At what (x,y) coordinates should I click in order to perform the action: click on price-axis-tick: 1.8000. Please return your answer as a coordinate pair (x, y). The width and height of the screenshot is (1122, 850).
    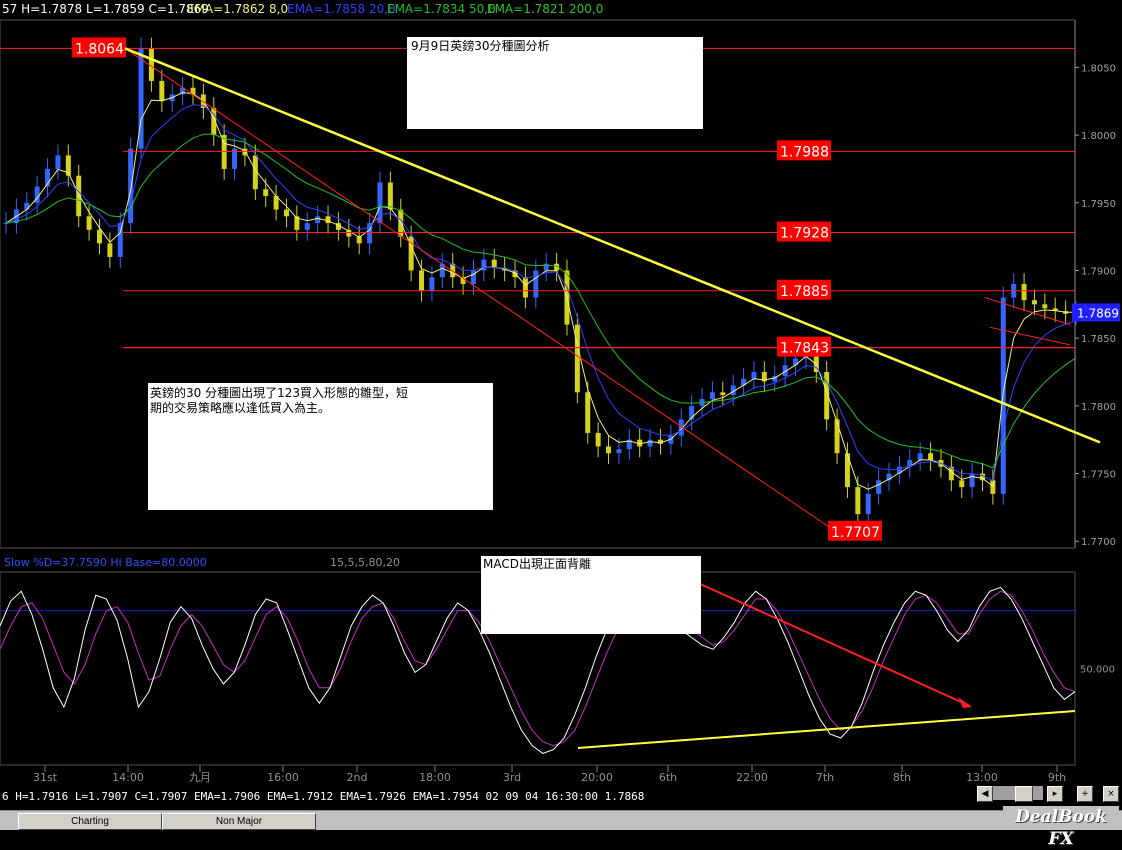
    Looking at the image, I should click on (1098, 136).